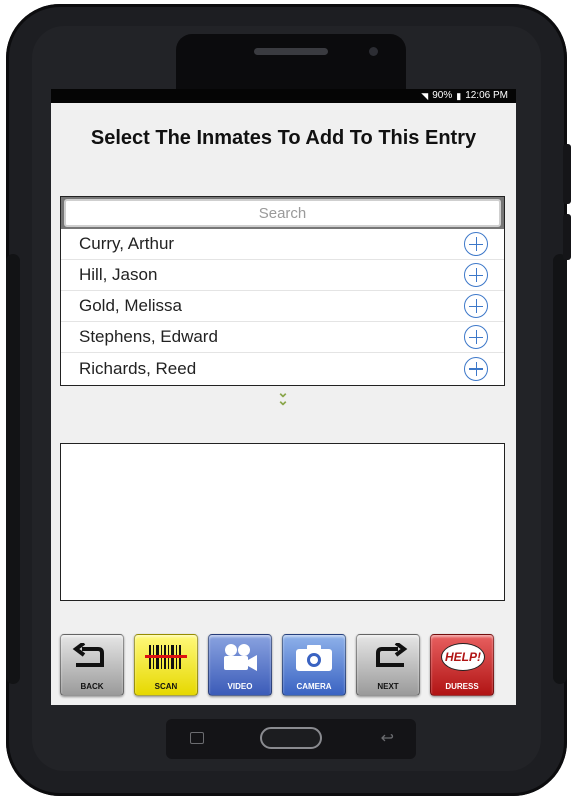 This screenshot has width=573, height=800. I want to click on scan-button: SCAN, so click(166, 665).